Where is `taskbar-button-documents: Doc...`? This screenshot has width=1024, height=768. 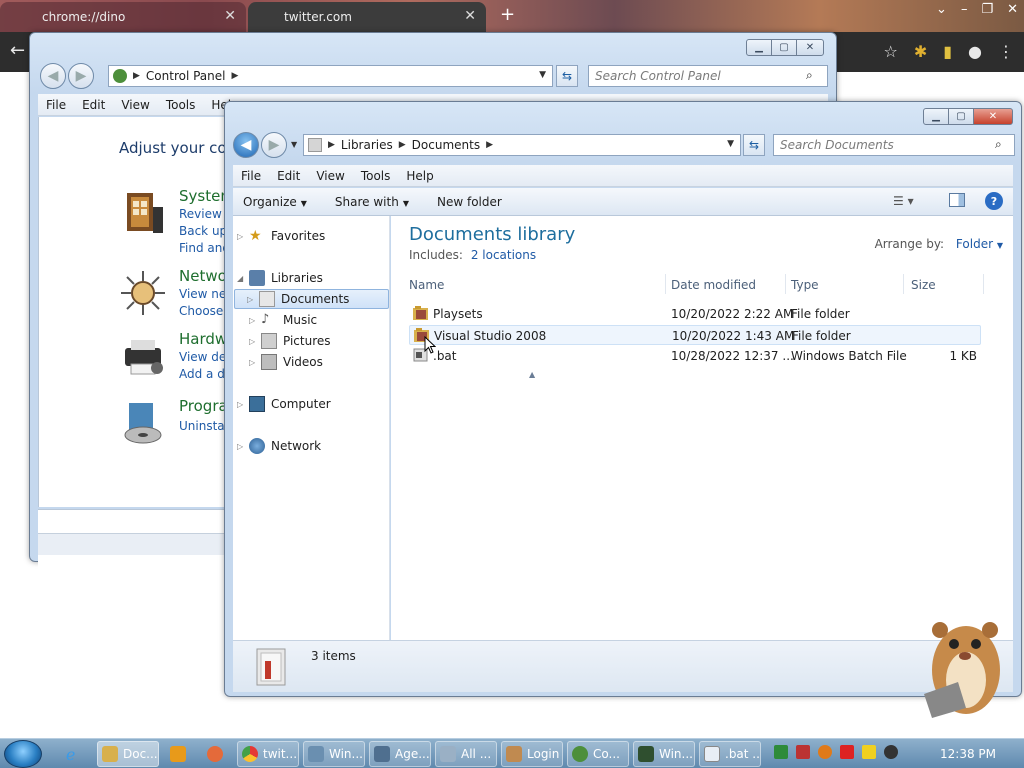 taskbar-button-documents: Doc... is located at coordinates (128, 754).